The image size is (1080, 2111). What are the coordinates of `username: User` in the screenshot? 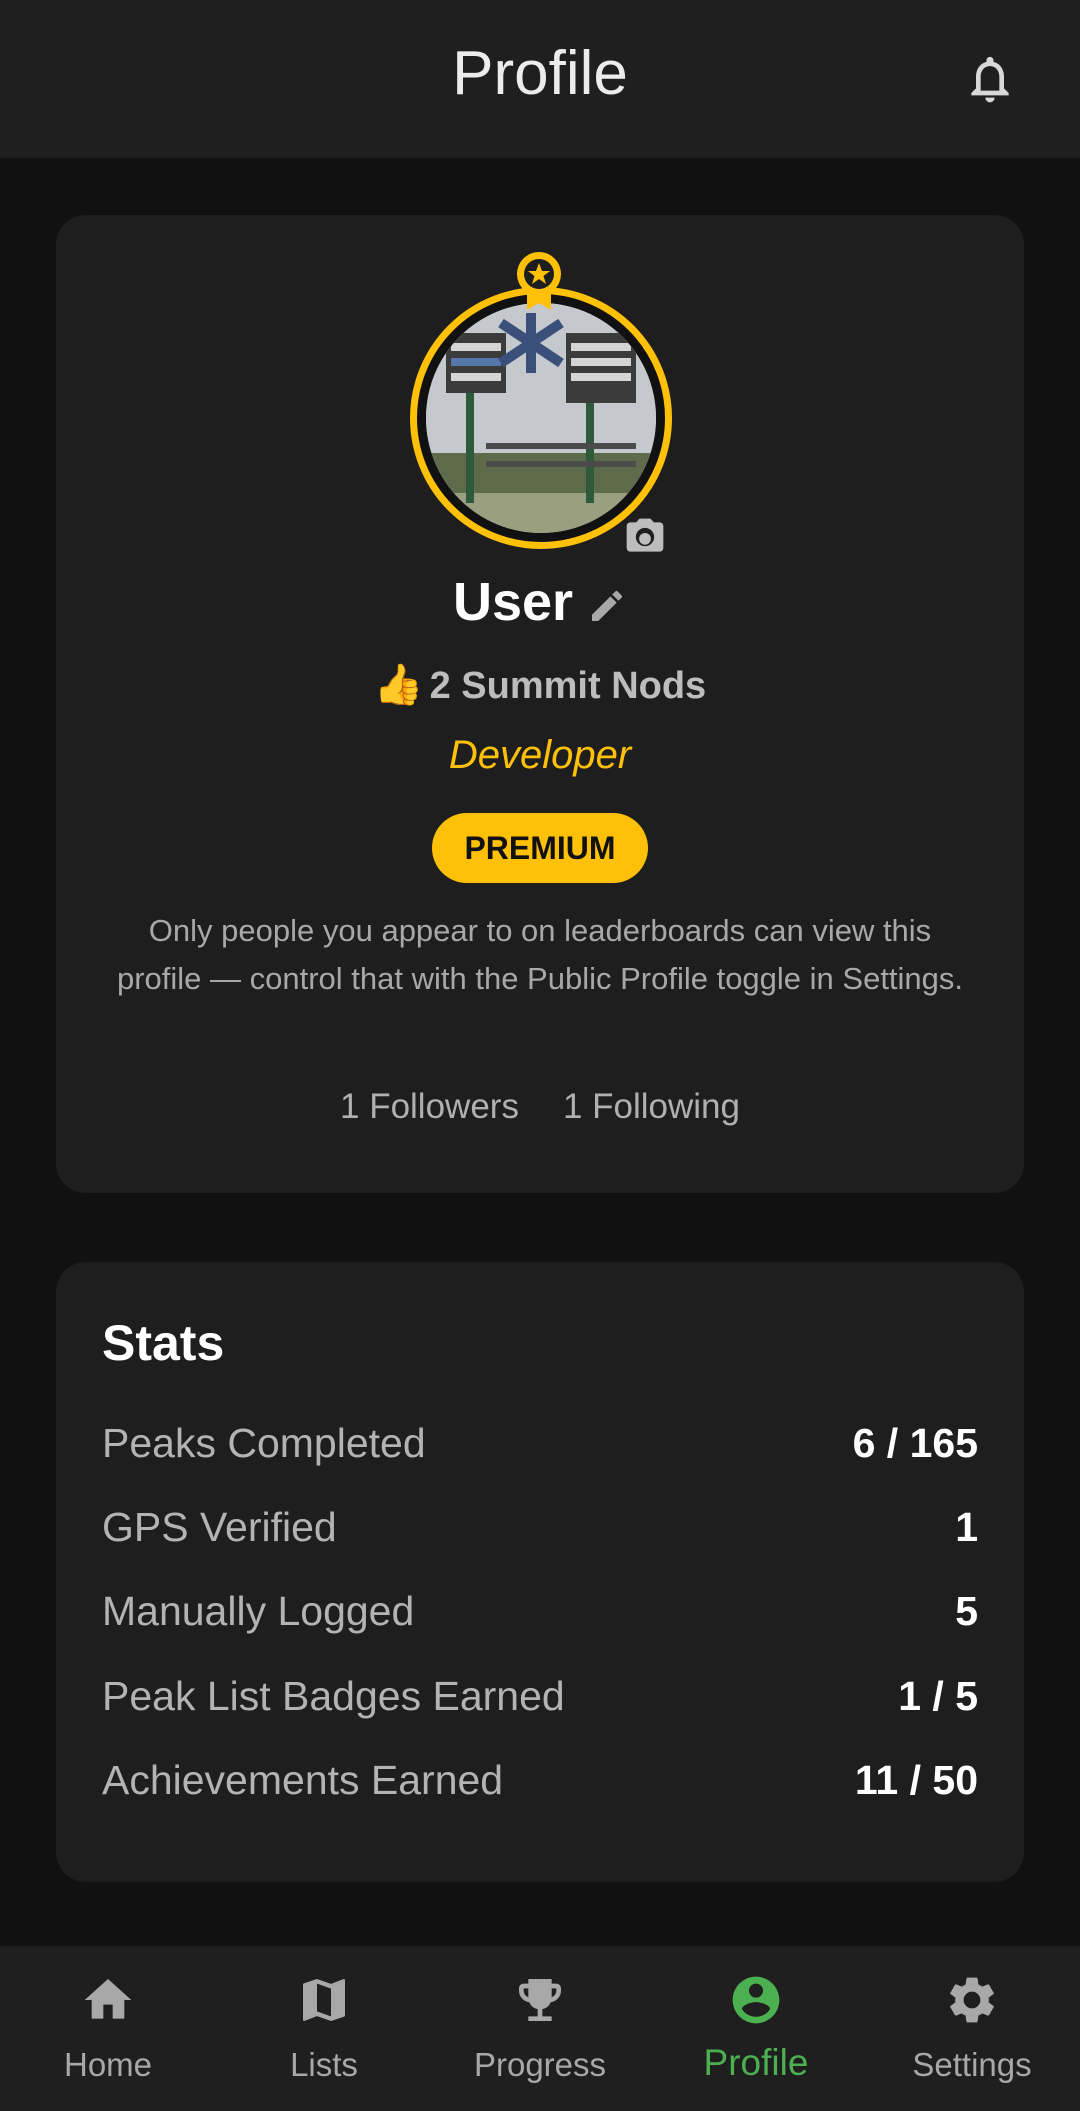 It's located at (513, 602).